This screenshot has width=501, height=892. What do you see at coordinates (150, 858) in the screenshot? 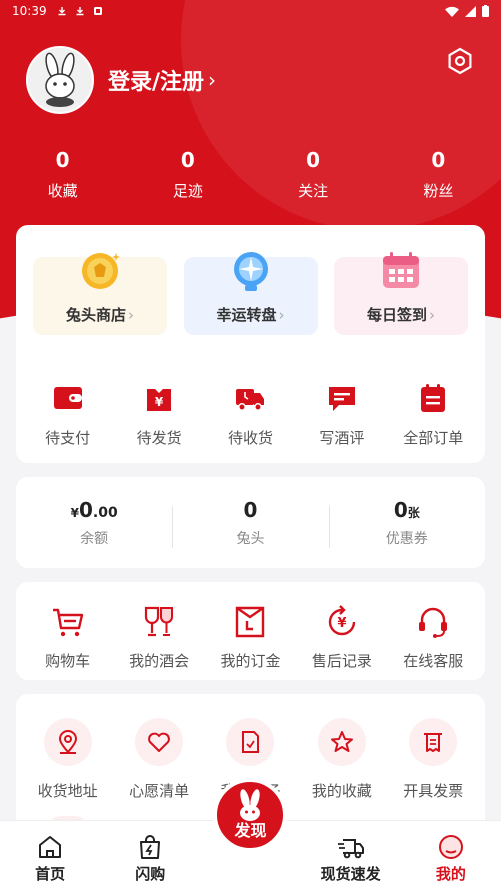
I see `tab-flash-sale: 闪购` at bounding box center [150, 858].